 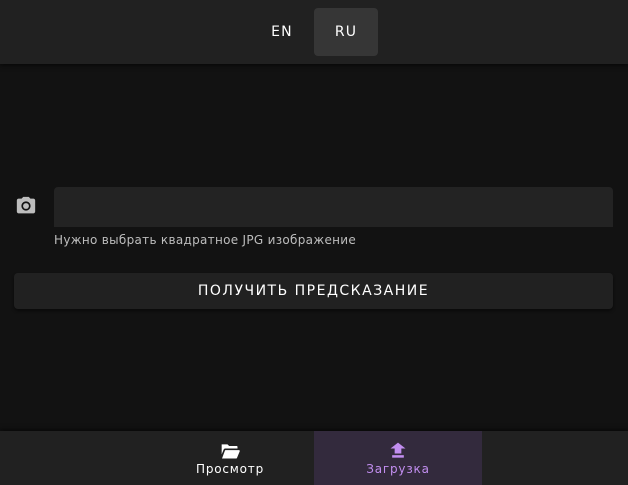 I want to click on nav-item-view: Просмотр, so click(x=230, y=458).